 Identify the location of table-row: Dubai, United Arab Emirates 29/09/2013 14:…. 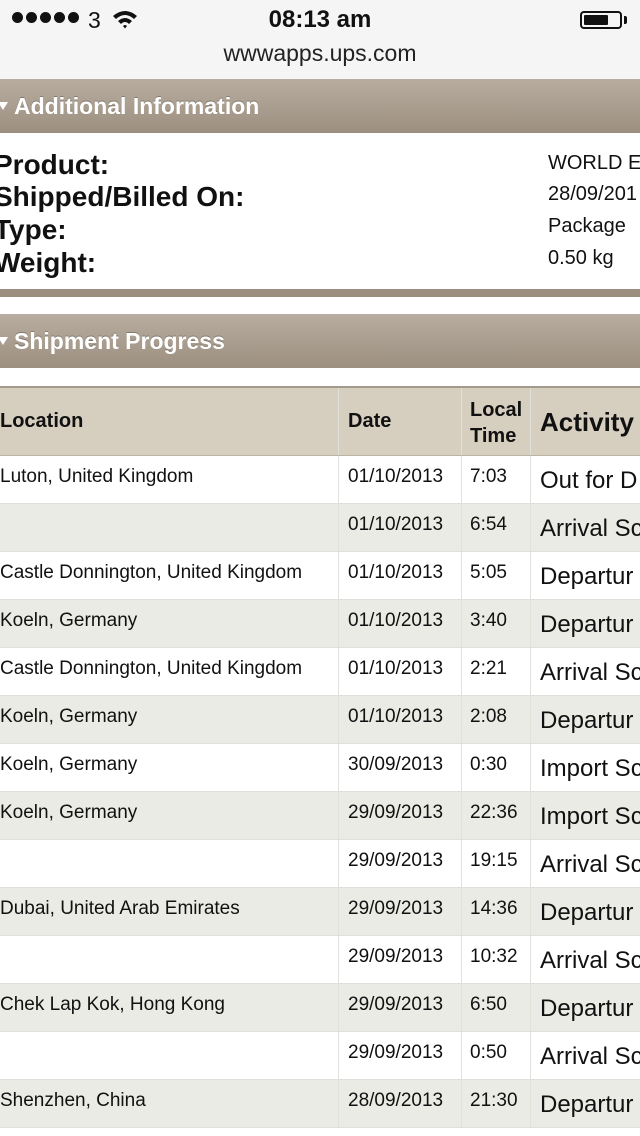
(320, 912).